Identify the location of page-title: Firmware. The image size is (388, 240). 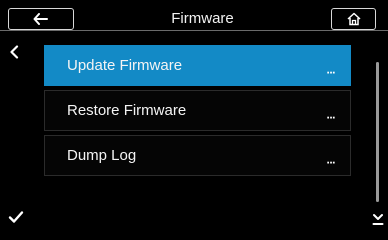
(202, 18).